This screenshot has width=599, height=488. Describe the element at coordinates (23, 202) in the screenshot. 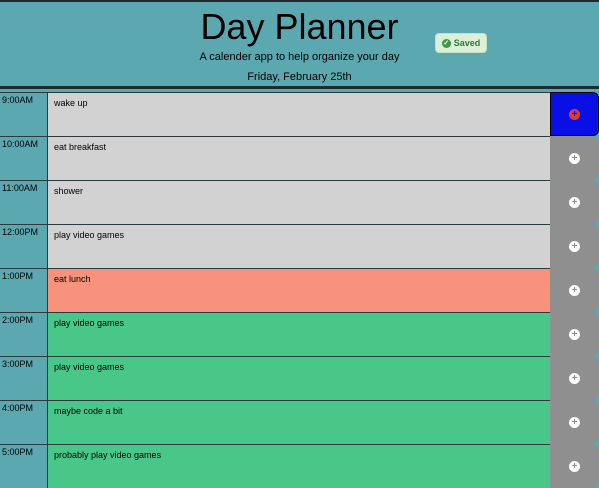

I see `hour-label: 11:00AM` at that location.